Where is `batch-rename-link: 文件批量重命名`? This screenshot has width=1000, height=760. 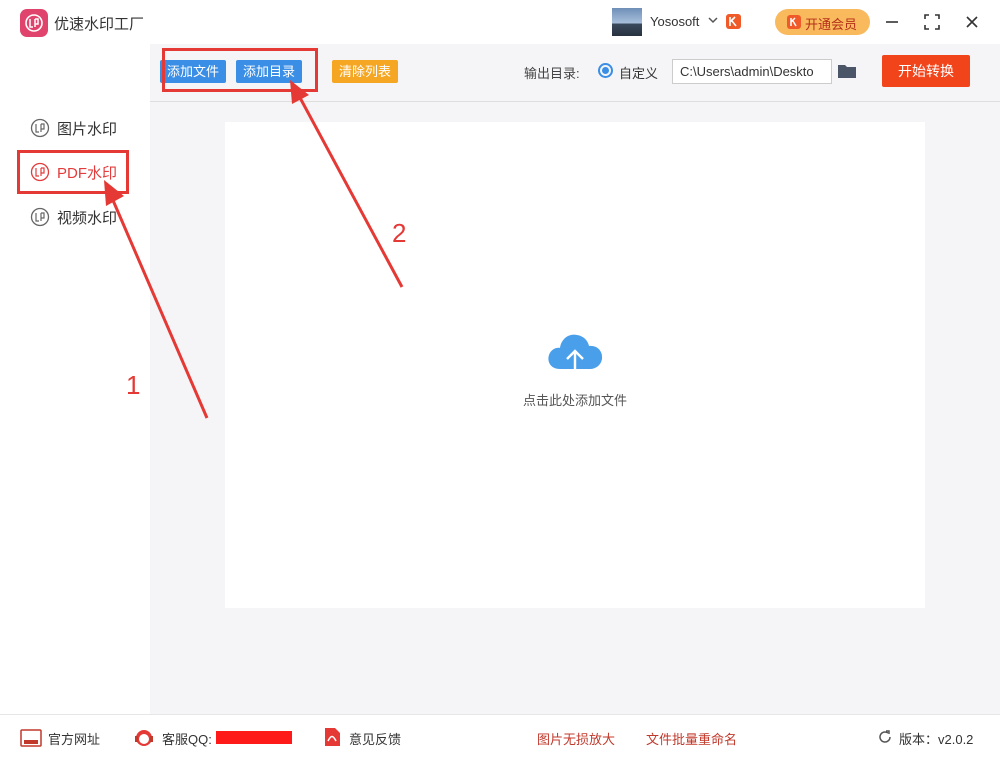
batch-rename-link: 文件批量重命名 is located at coordinates (691, 738).